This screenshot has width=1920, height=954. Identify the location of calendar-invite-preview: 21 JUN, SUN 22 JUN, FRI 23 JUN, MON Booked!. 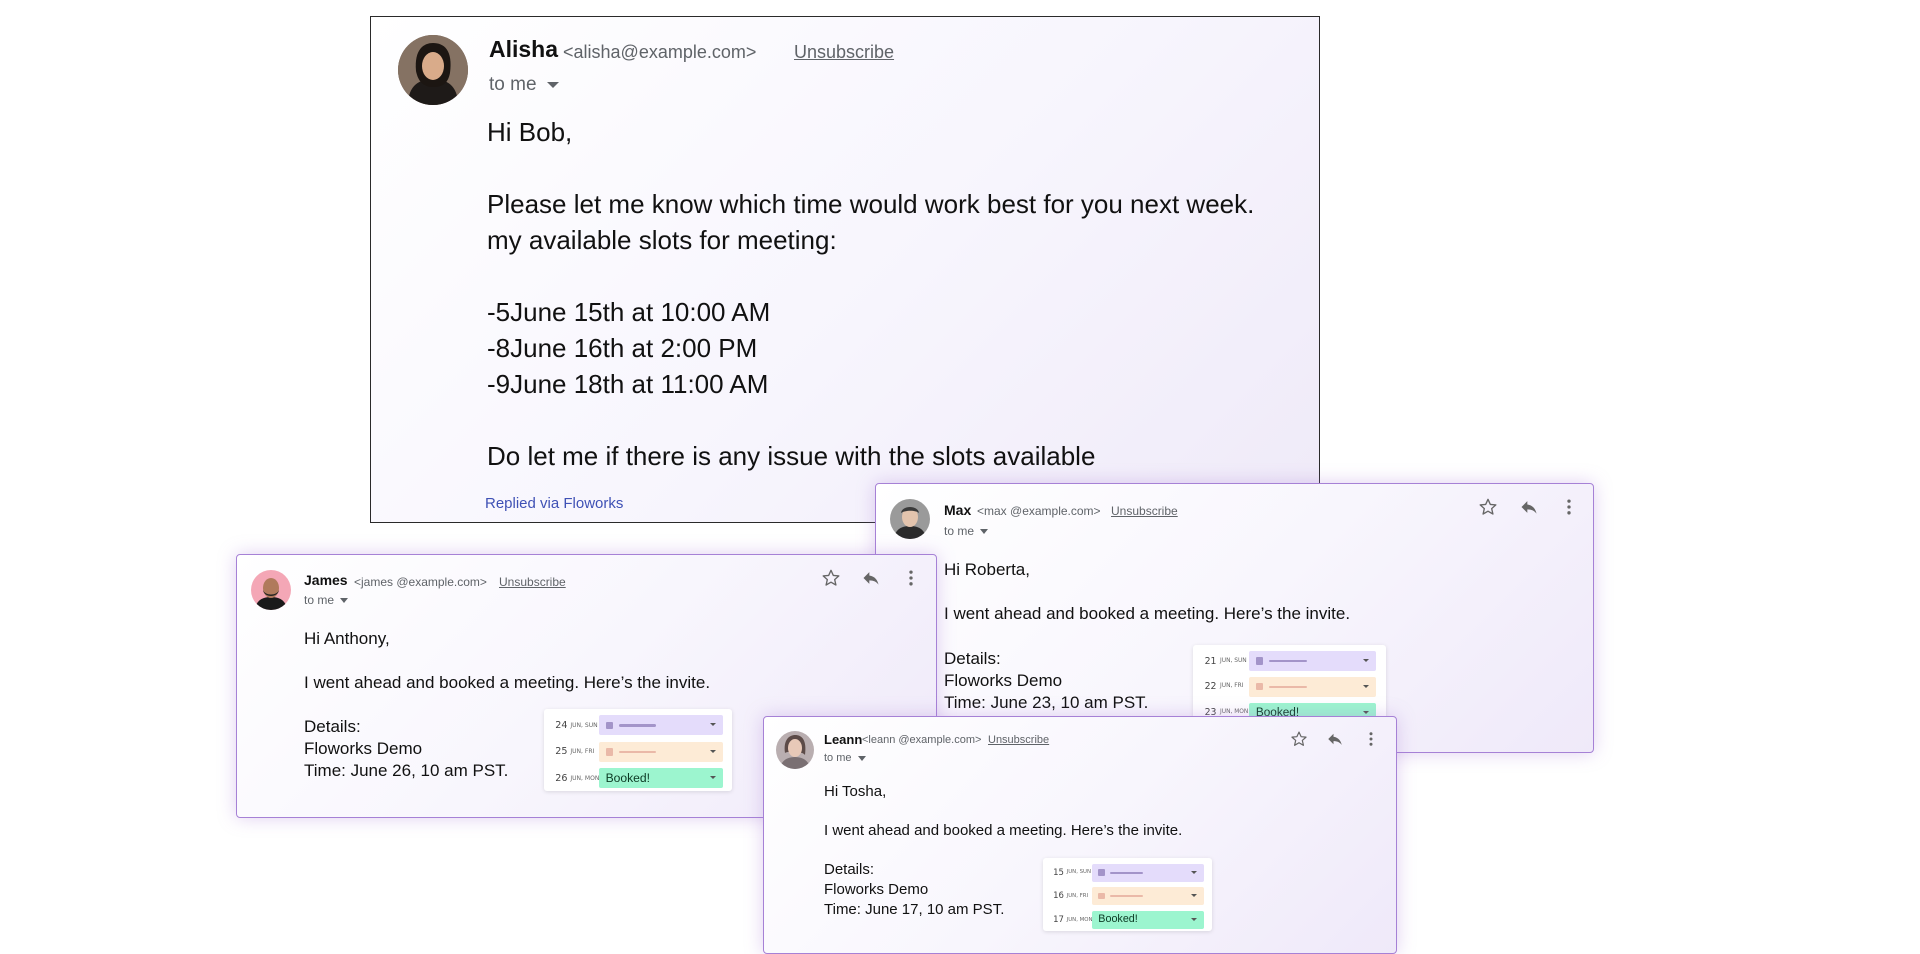
(1289, 685).